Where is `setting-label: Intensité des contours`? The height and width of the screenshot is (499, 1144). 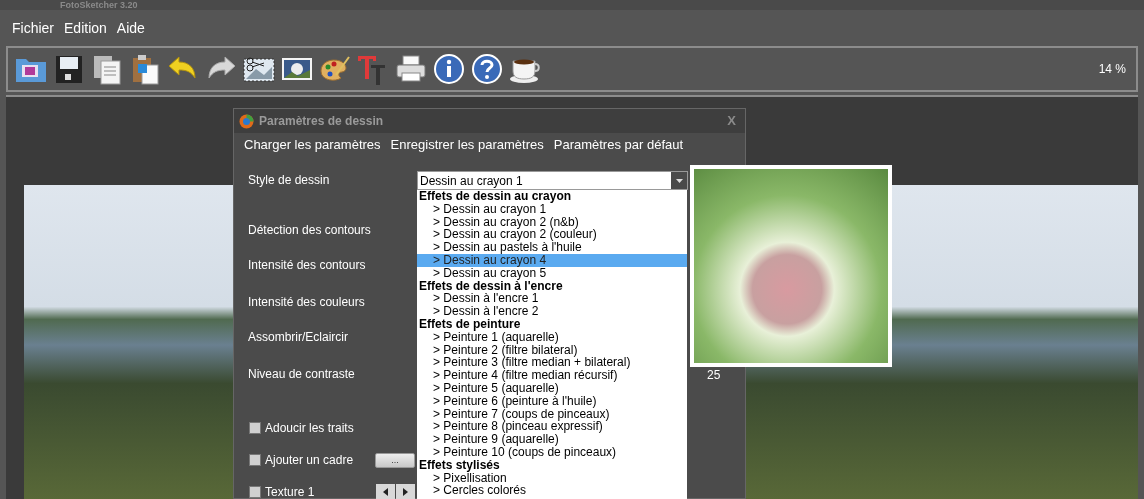 setting-label: Intensité des contours is located at coordinates (307, 265).